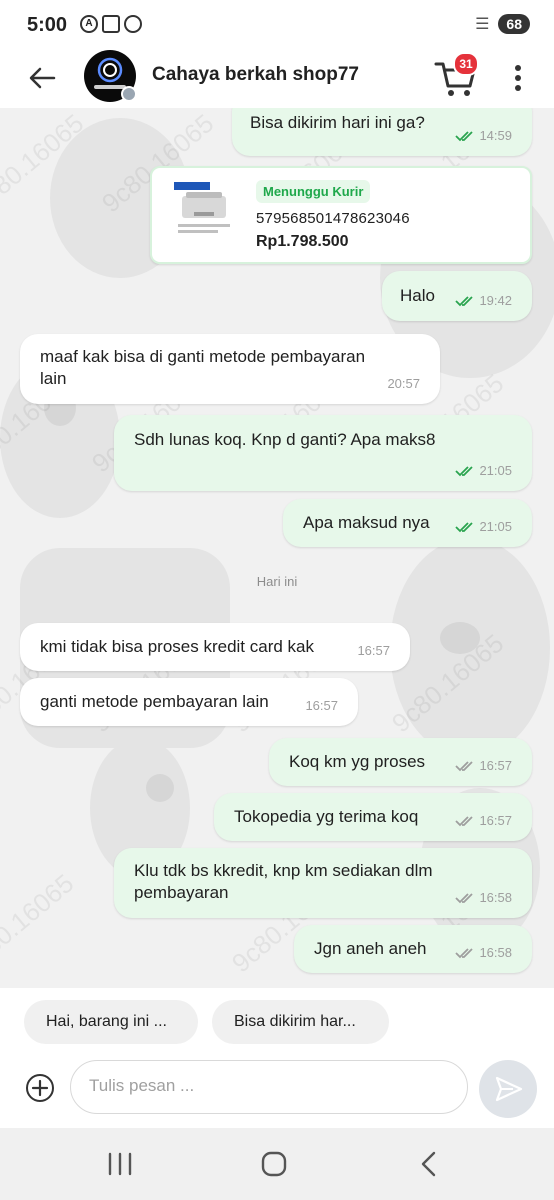 The image size is (554, 1200). I want to click on message-meta: 20:57, so click(403, 384).